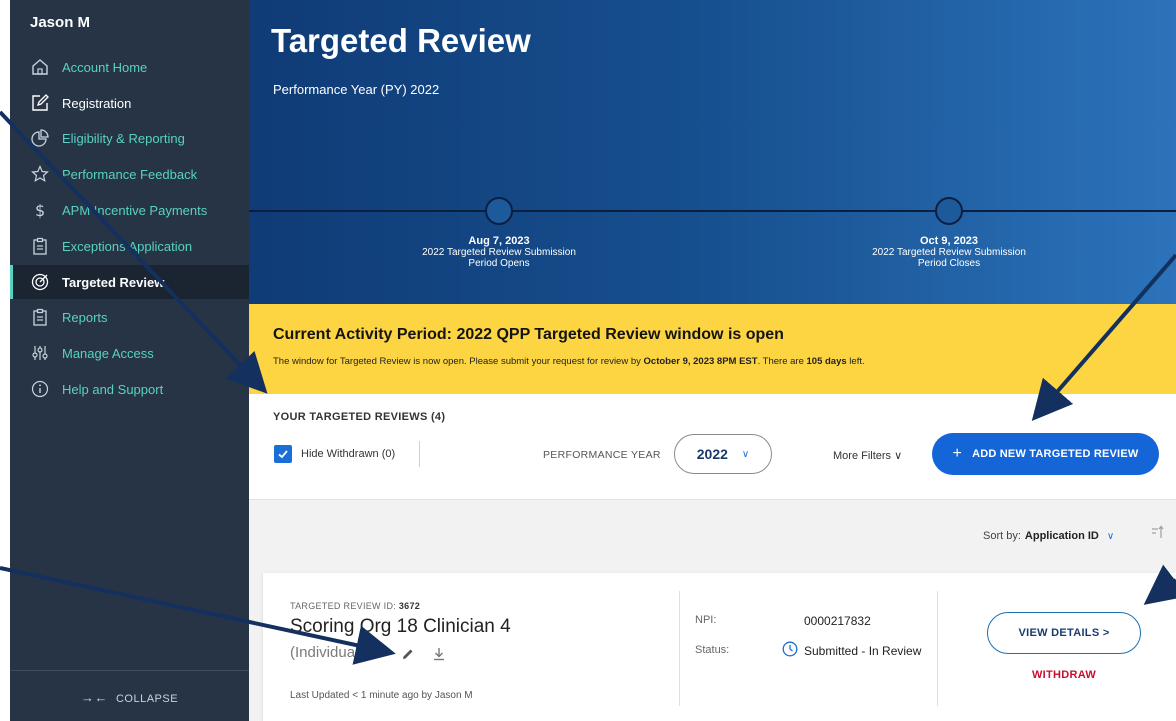 The height and width of the screenshot is (721, 1176). What do you see at coordinates (700, 361) in the screenshot?
I see `alert-deadline: October 9, 2023 8PM EST` at bounding box center [700, 361].